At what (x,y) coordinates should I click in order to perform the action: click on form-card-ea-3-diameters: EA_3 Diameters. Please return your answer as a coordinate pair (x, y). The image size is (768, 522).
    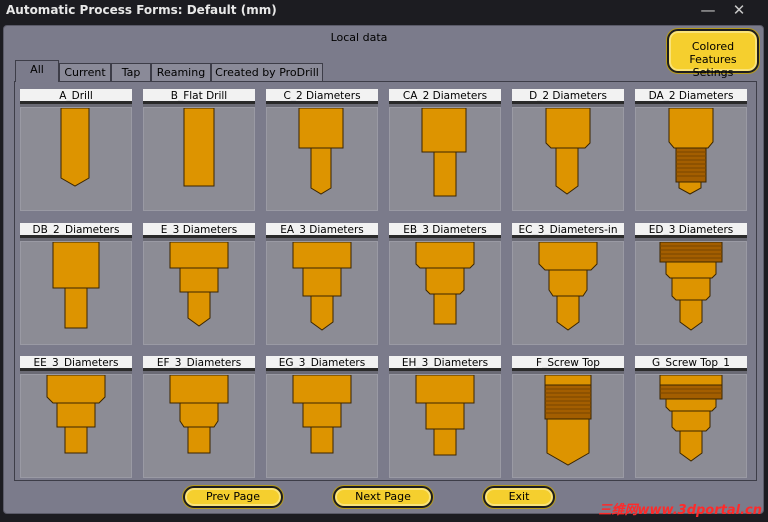
    Looking at the image, I should click on (322, 284).